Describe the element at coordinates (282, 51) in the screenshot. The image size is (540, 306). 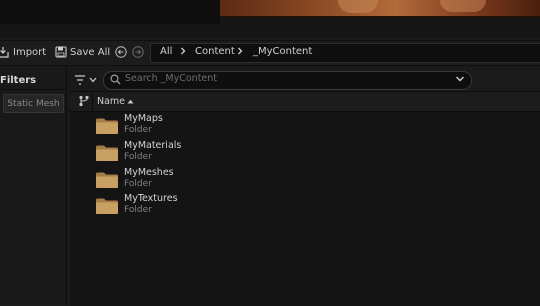
I see `breadcrumb-mycontent: _MyContent` at that location.